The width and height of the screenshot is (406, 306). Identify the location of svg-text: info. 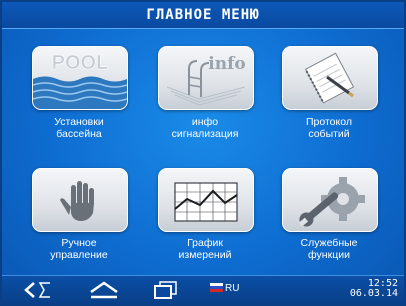
(226, 64).